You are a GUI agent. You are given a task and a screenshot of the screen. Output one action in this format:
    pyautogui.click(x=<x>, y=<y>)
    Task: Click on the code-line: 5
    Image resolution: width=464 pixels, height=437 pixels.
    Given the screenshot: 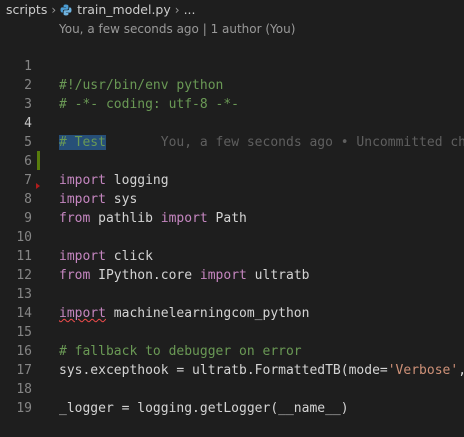 What is the action you would take?
    pyautogui.click(x=232, y=132)
    